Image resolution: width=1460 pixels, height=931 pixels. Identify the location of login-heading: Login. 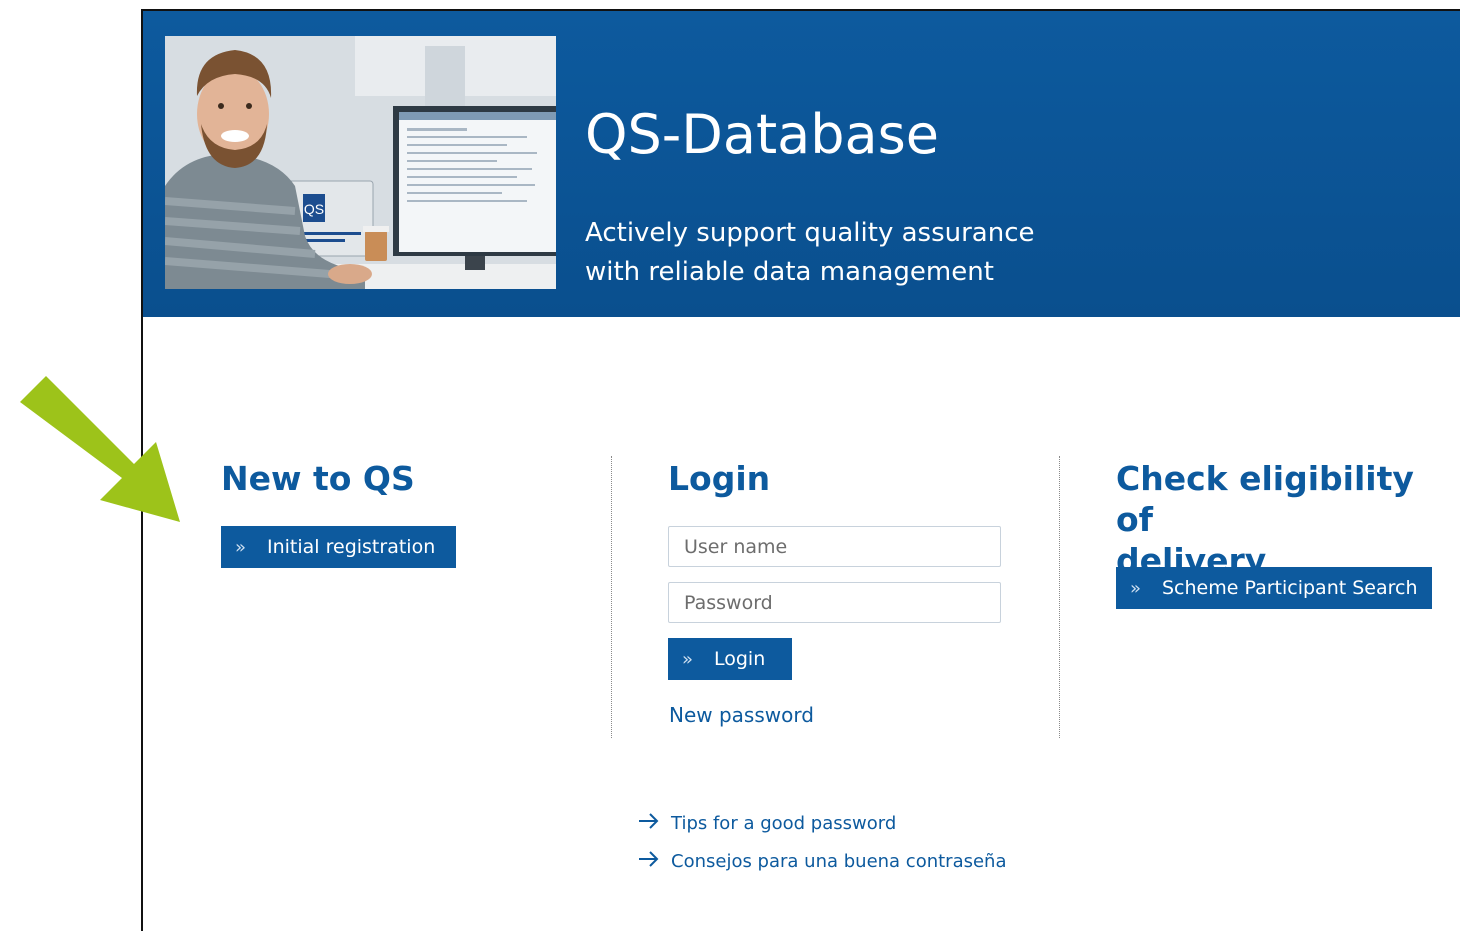
(719, 478).